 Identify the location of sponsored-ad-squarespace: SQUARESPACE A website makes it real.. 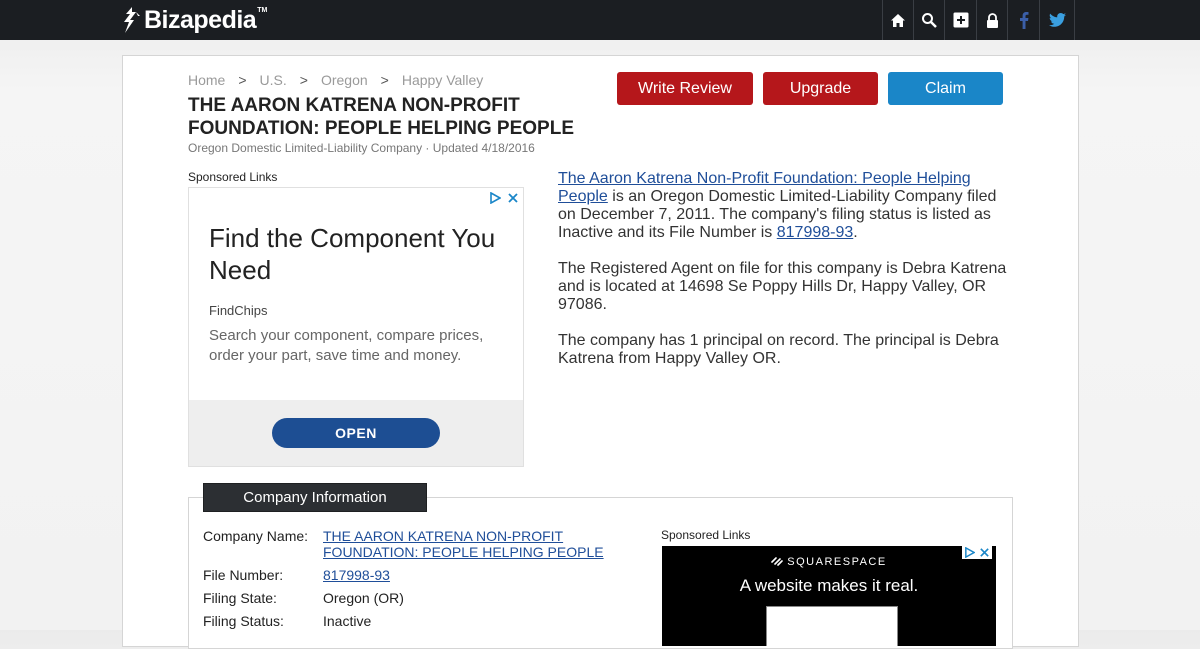
(829, 596).